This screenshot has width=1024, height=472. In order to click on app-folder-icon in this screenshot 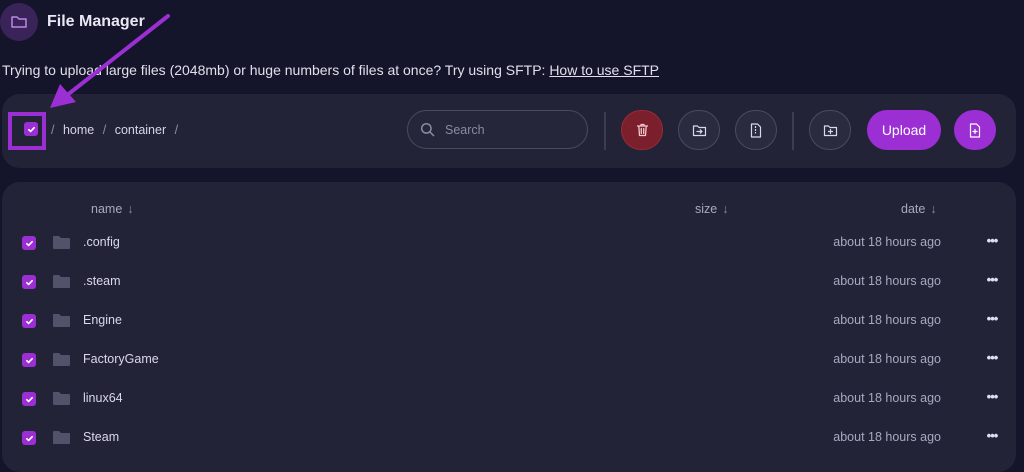, I will do `click(19, 22)`.